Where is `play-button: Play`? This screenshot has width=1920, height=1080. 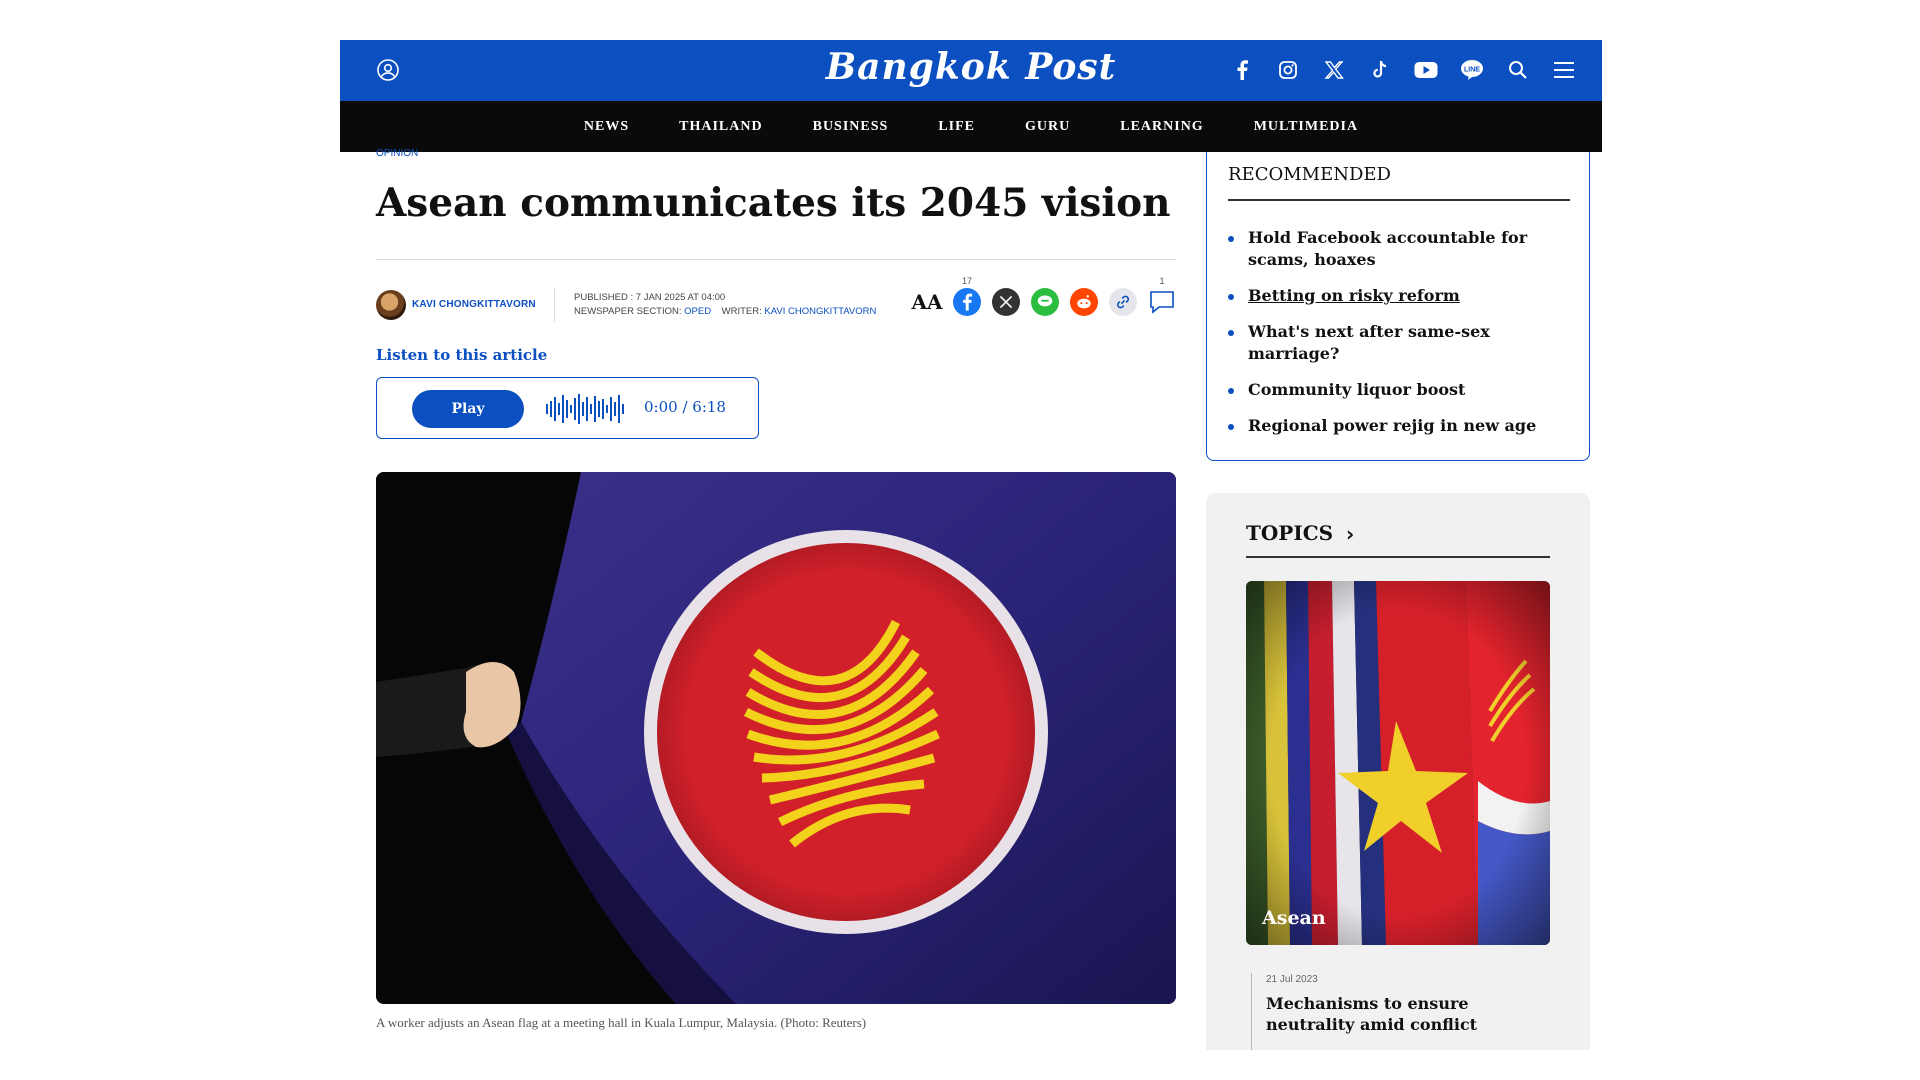 play-button: Play is located at coordinates (468, 409).